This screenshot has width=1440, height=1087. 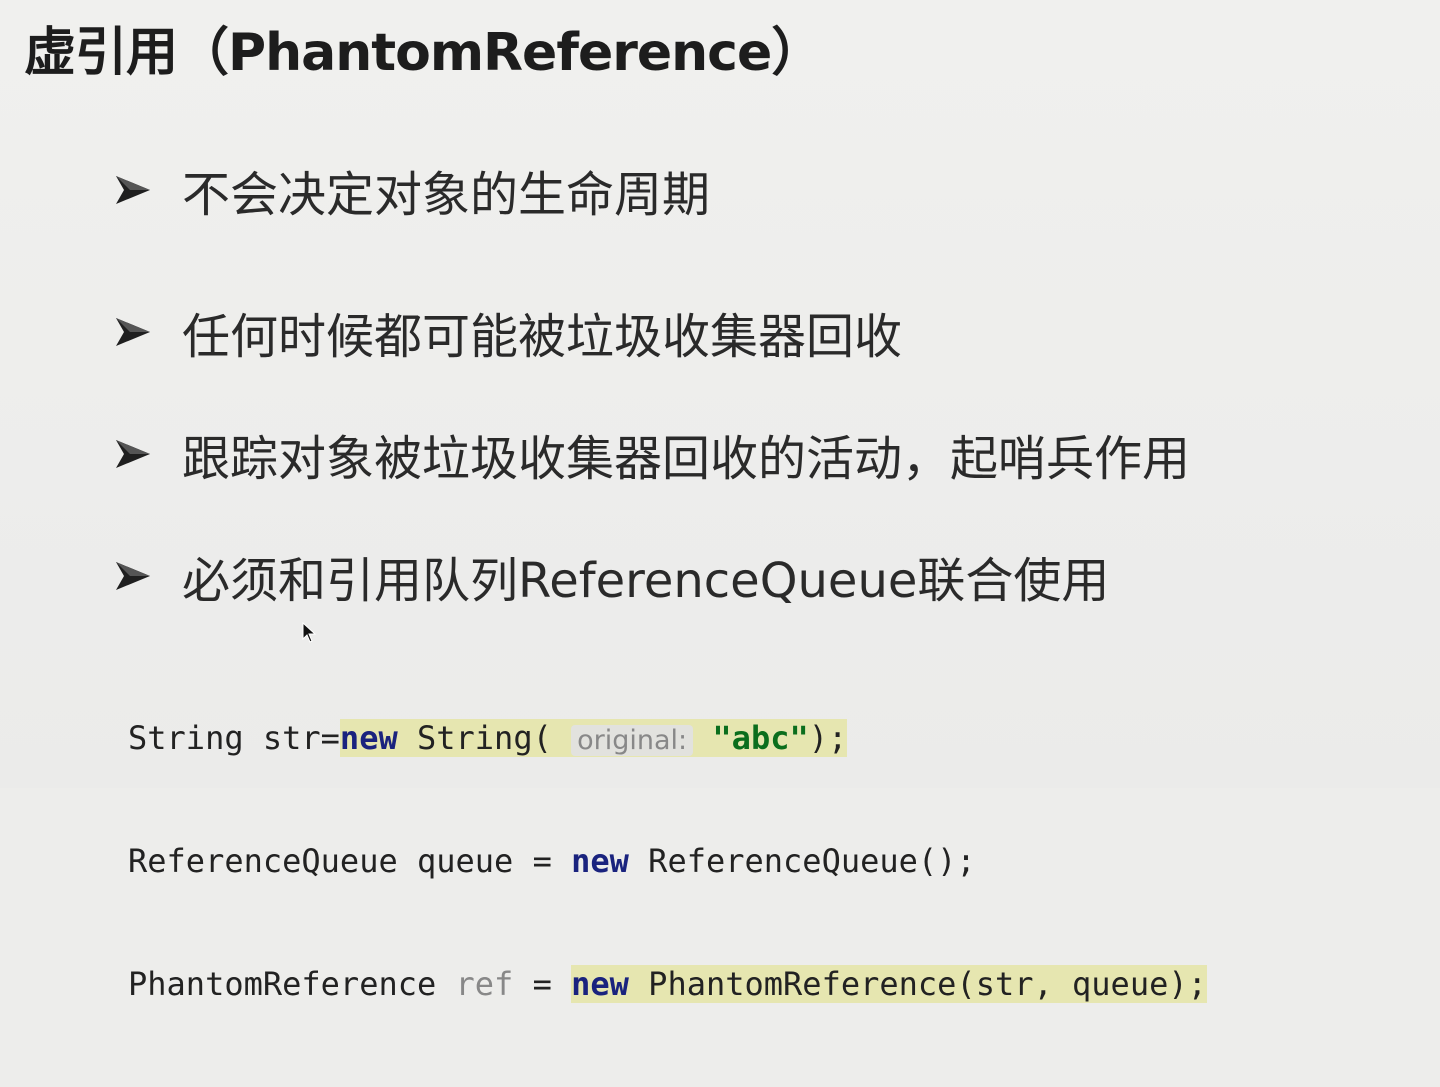 I want to click on code-text: =, so click(x=542, y=984).